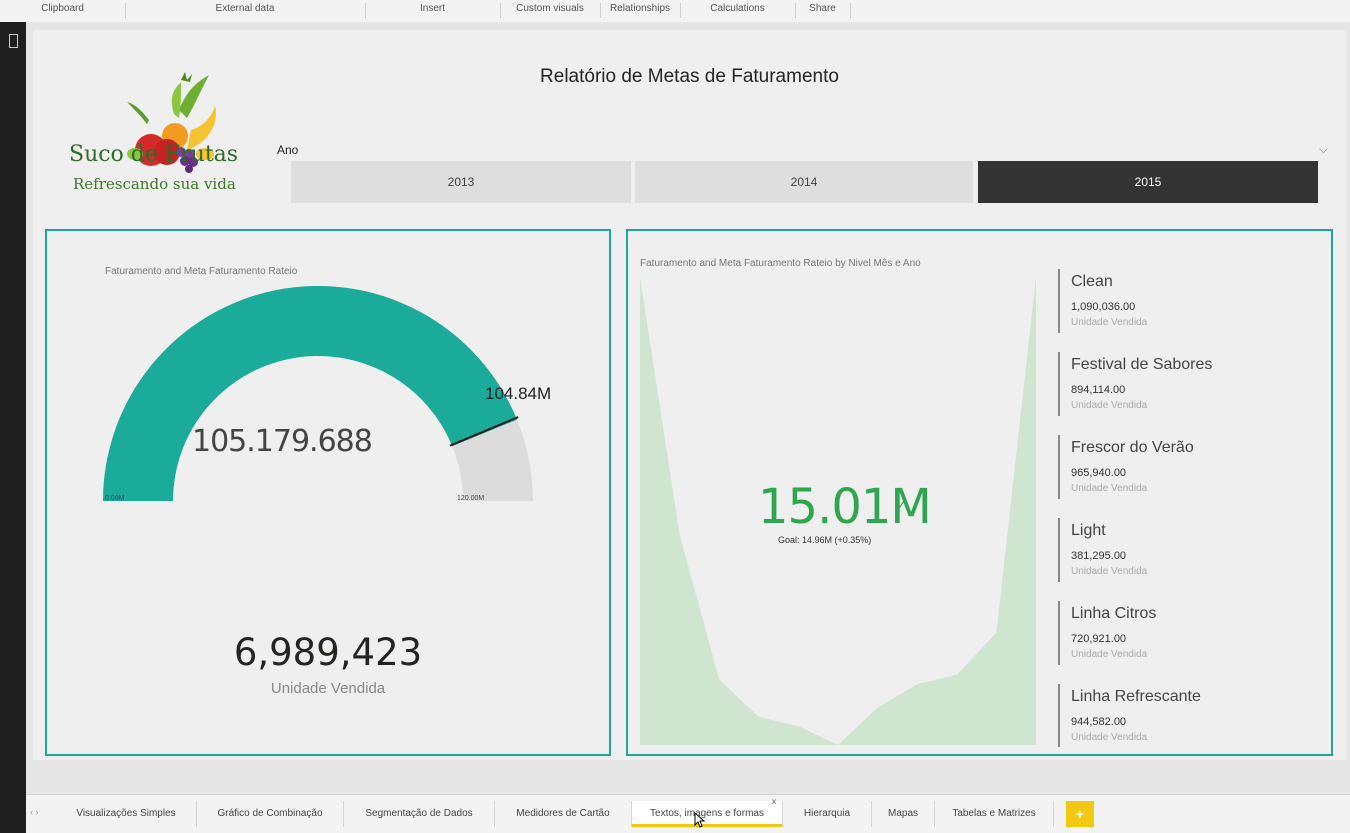 This screenshot has height=833, width=1350. Describe the element at coordinates (1136, 696) in the screenshot. I see `multirow-item-name: Linha Refrescante` at that location.